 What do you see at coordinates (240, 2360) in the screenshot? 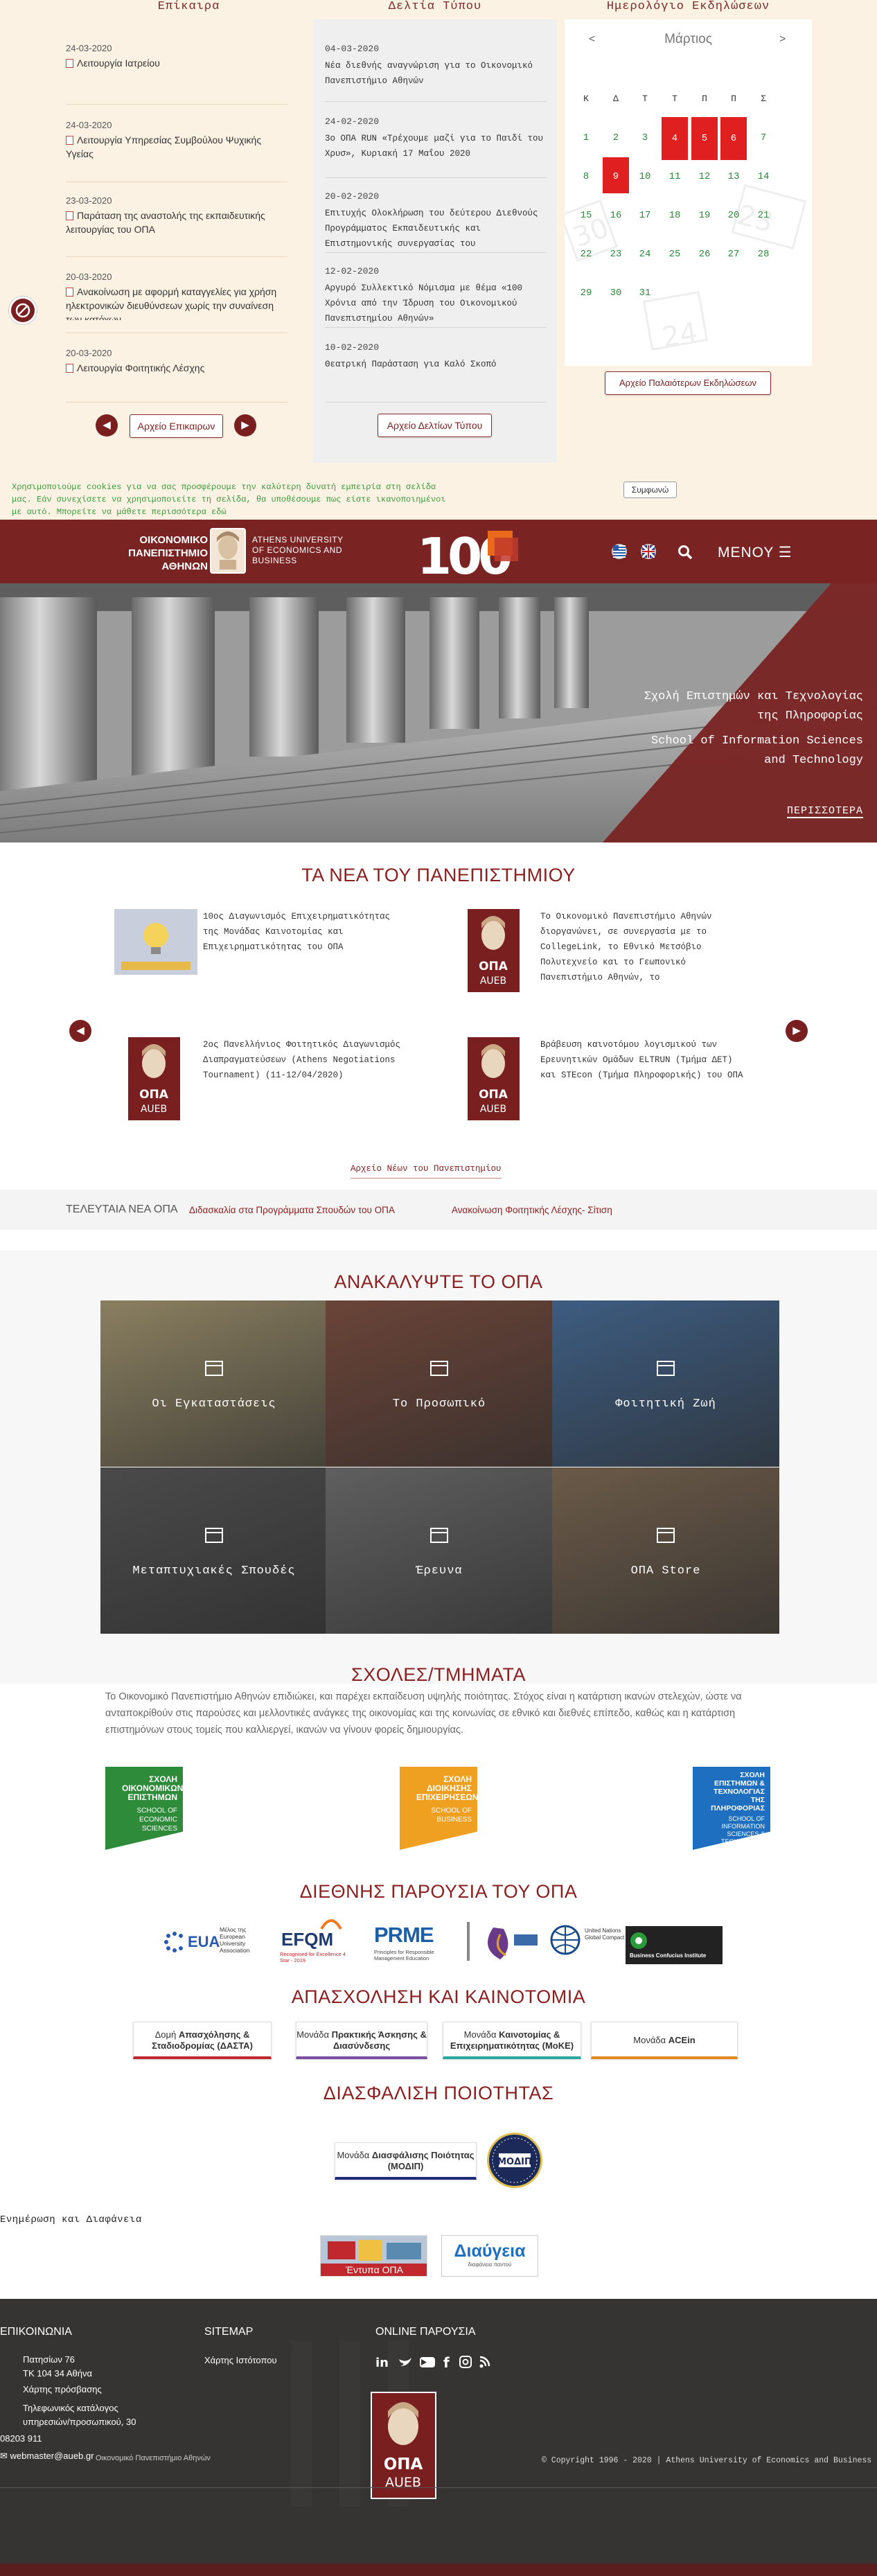
I see `footer-sitemap-link: Χάρτης Ιστότοπου` at bounding box center [240, 2360].